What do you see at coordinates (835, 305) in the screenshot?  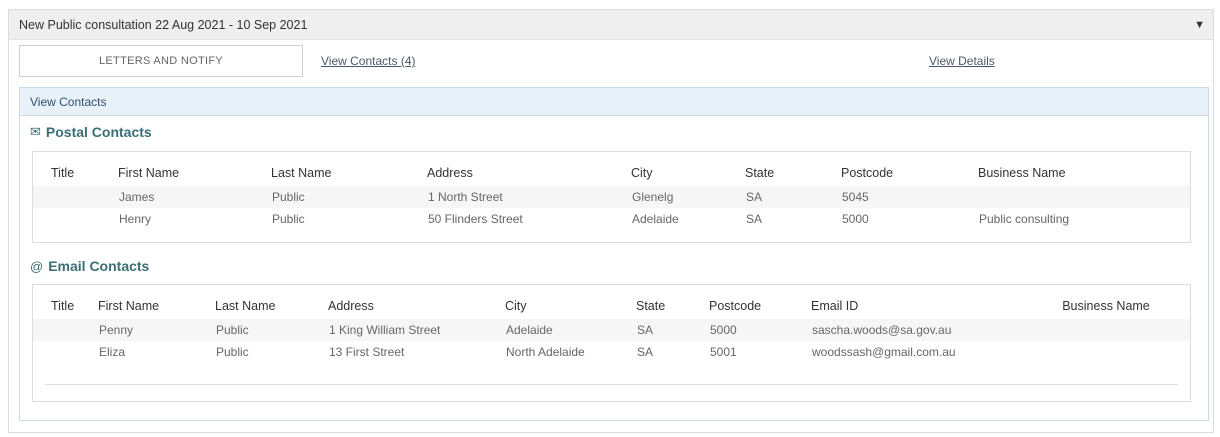 I see `column-header: Email ID` at bounding box center [835, 305].